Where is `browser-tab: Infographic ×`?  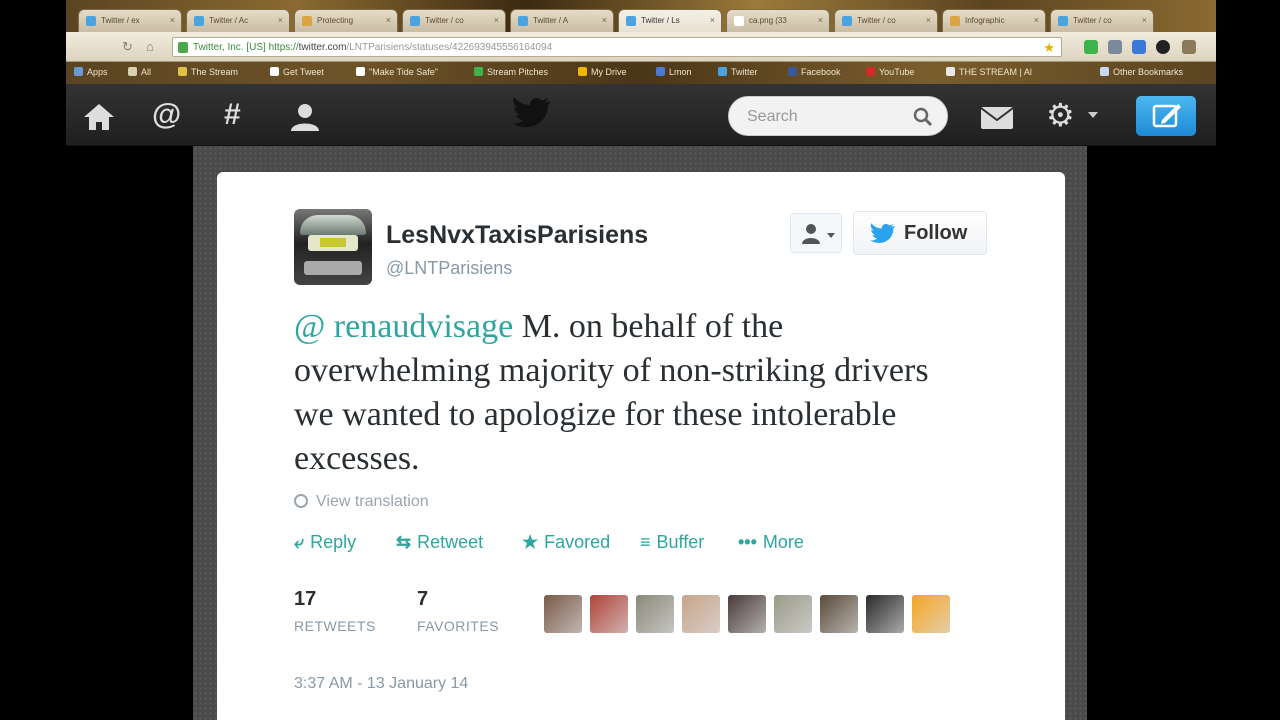 browser-tab: Infographic × is located at coordinates (994, 20).